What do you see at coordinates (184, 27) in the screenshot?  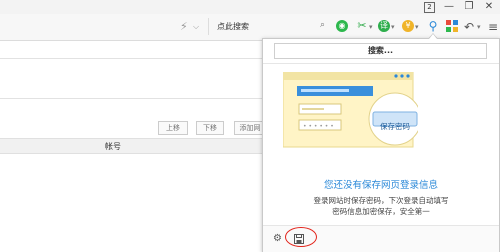 I see `lightning-icon: ⚡` at bounding box center [184, 27].